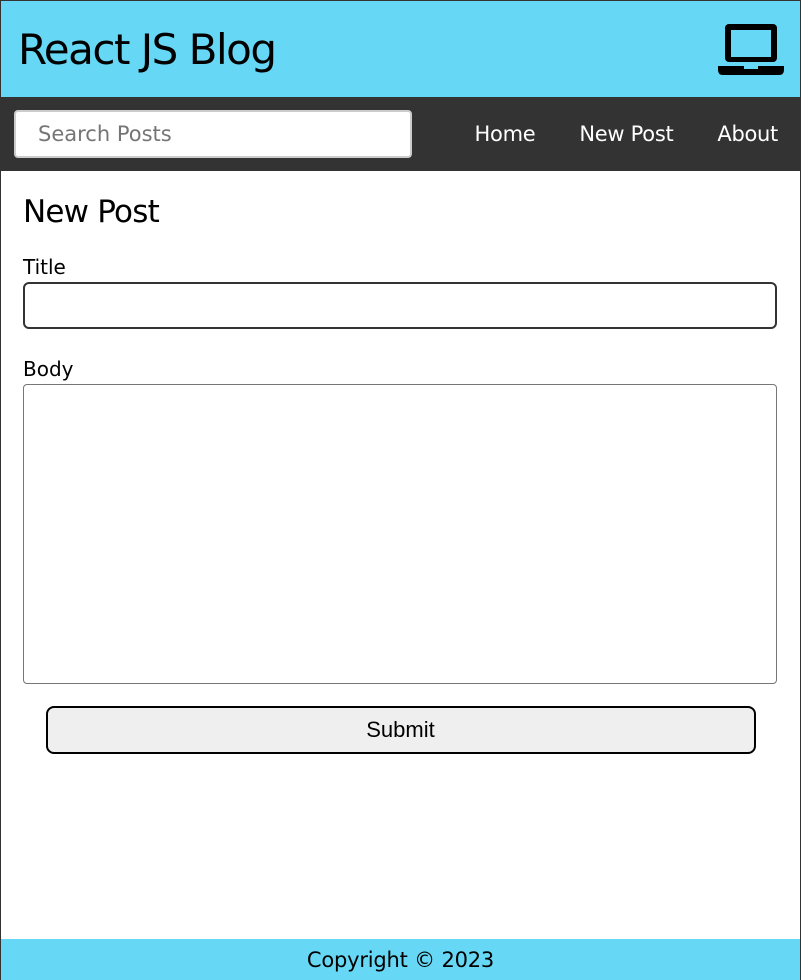 The height and width of the screenshot is (980, 801). I want to click on title-label: Title, so click(44, 267).